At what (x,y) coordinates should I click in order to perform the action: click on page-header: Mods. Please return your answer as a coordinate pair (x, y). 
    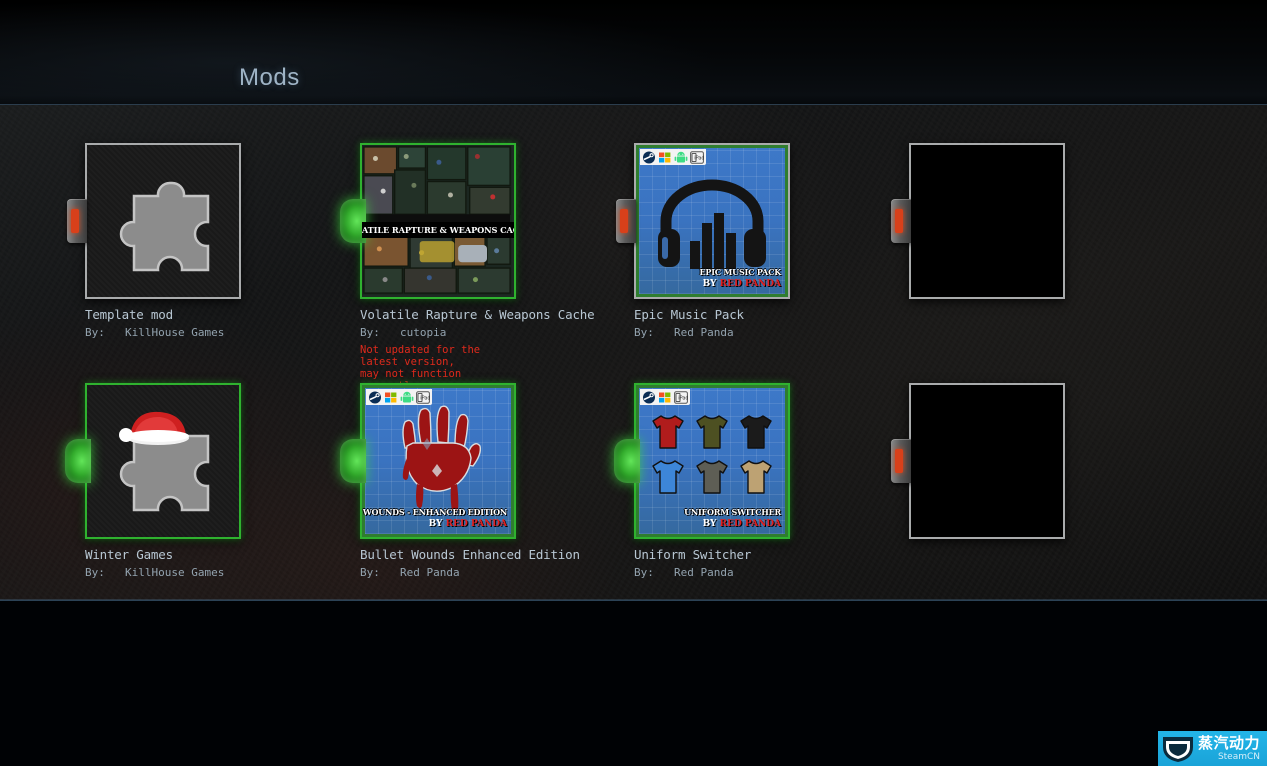
    Looking at the image, I should click on (633, 52).